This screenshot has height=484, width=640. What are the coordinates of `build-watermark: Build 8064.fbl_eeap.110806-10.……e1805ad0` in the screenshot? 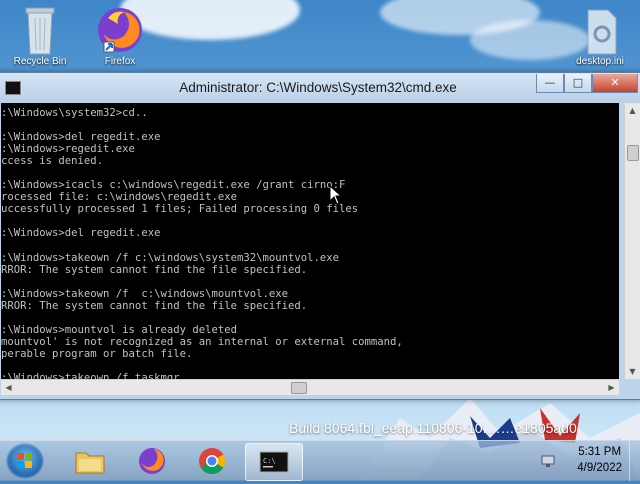 It's located at (433, 428).